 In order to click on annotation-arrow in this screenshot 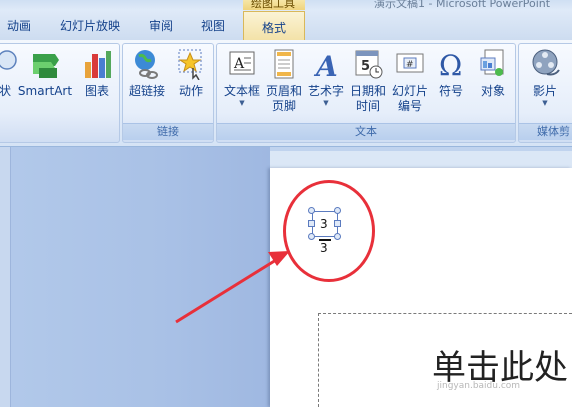, I will do `click(232, 287)`.